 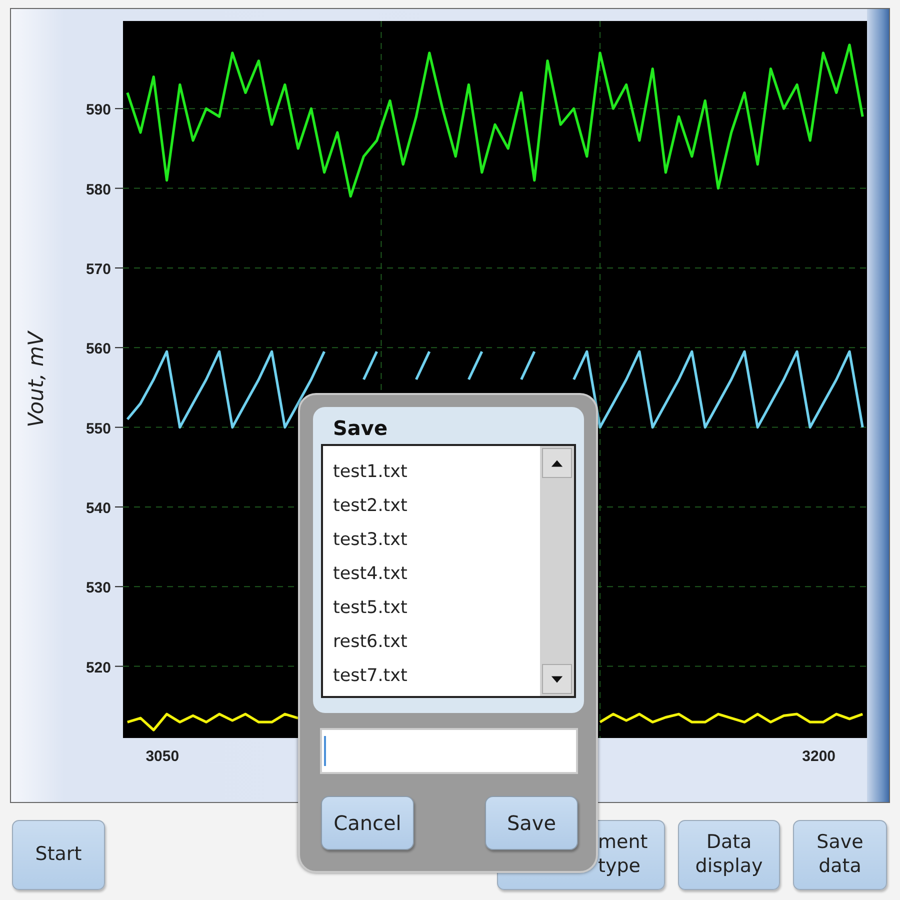 I want to click on y-tick-label: 540, so click(x=98, y=508).